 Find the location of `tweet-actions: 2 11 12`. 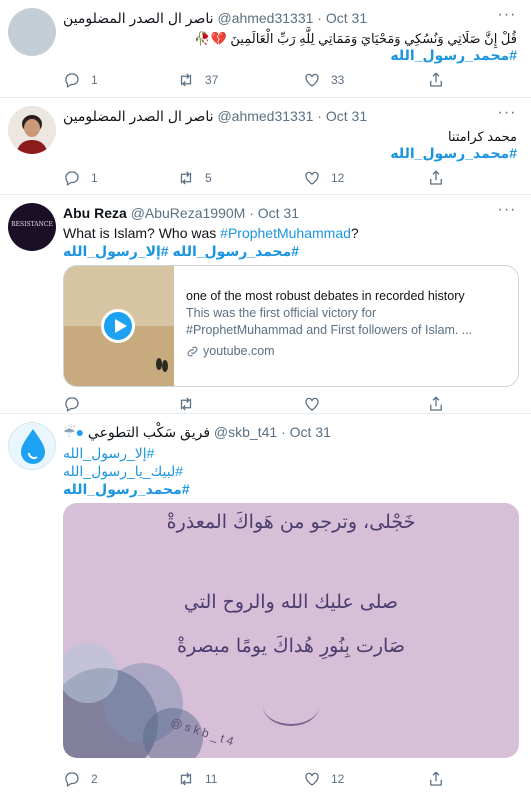

tweet-actions: 2 11 12 is located at coordinates (263, 779).